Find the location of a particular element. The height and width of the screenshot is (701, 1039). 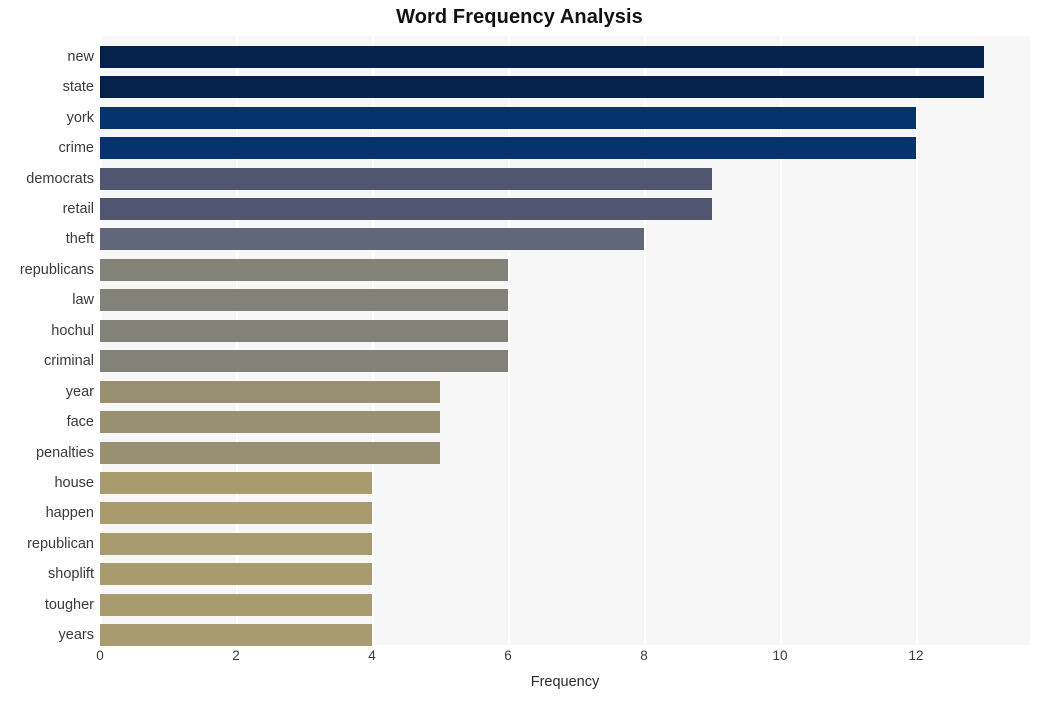

y-axis-tick-label: face is located at coordinates (80, 422).